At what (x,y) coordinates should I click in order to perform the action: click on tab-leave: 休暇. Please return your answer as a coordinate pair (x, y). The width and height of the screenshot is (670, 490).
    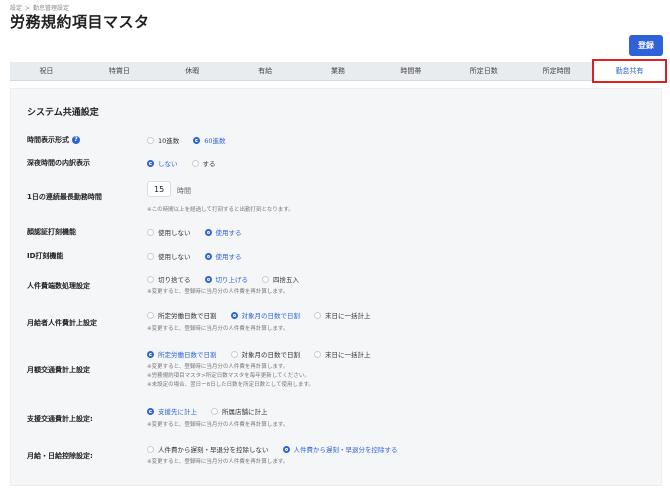
    Looking at the image, I should click on (192, 71).